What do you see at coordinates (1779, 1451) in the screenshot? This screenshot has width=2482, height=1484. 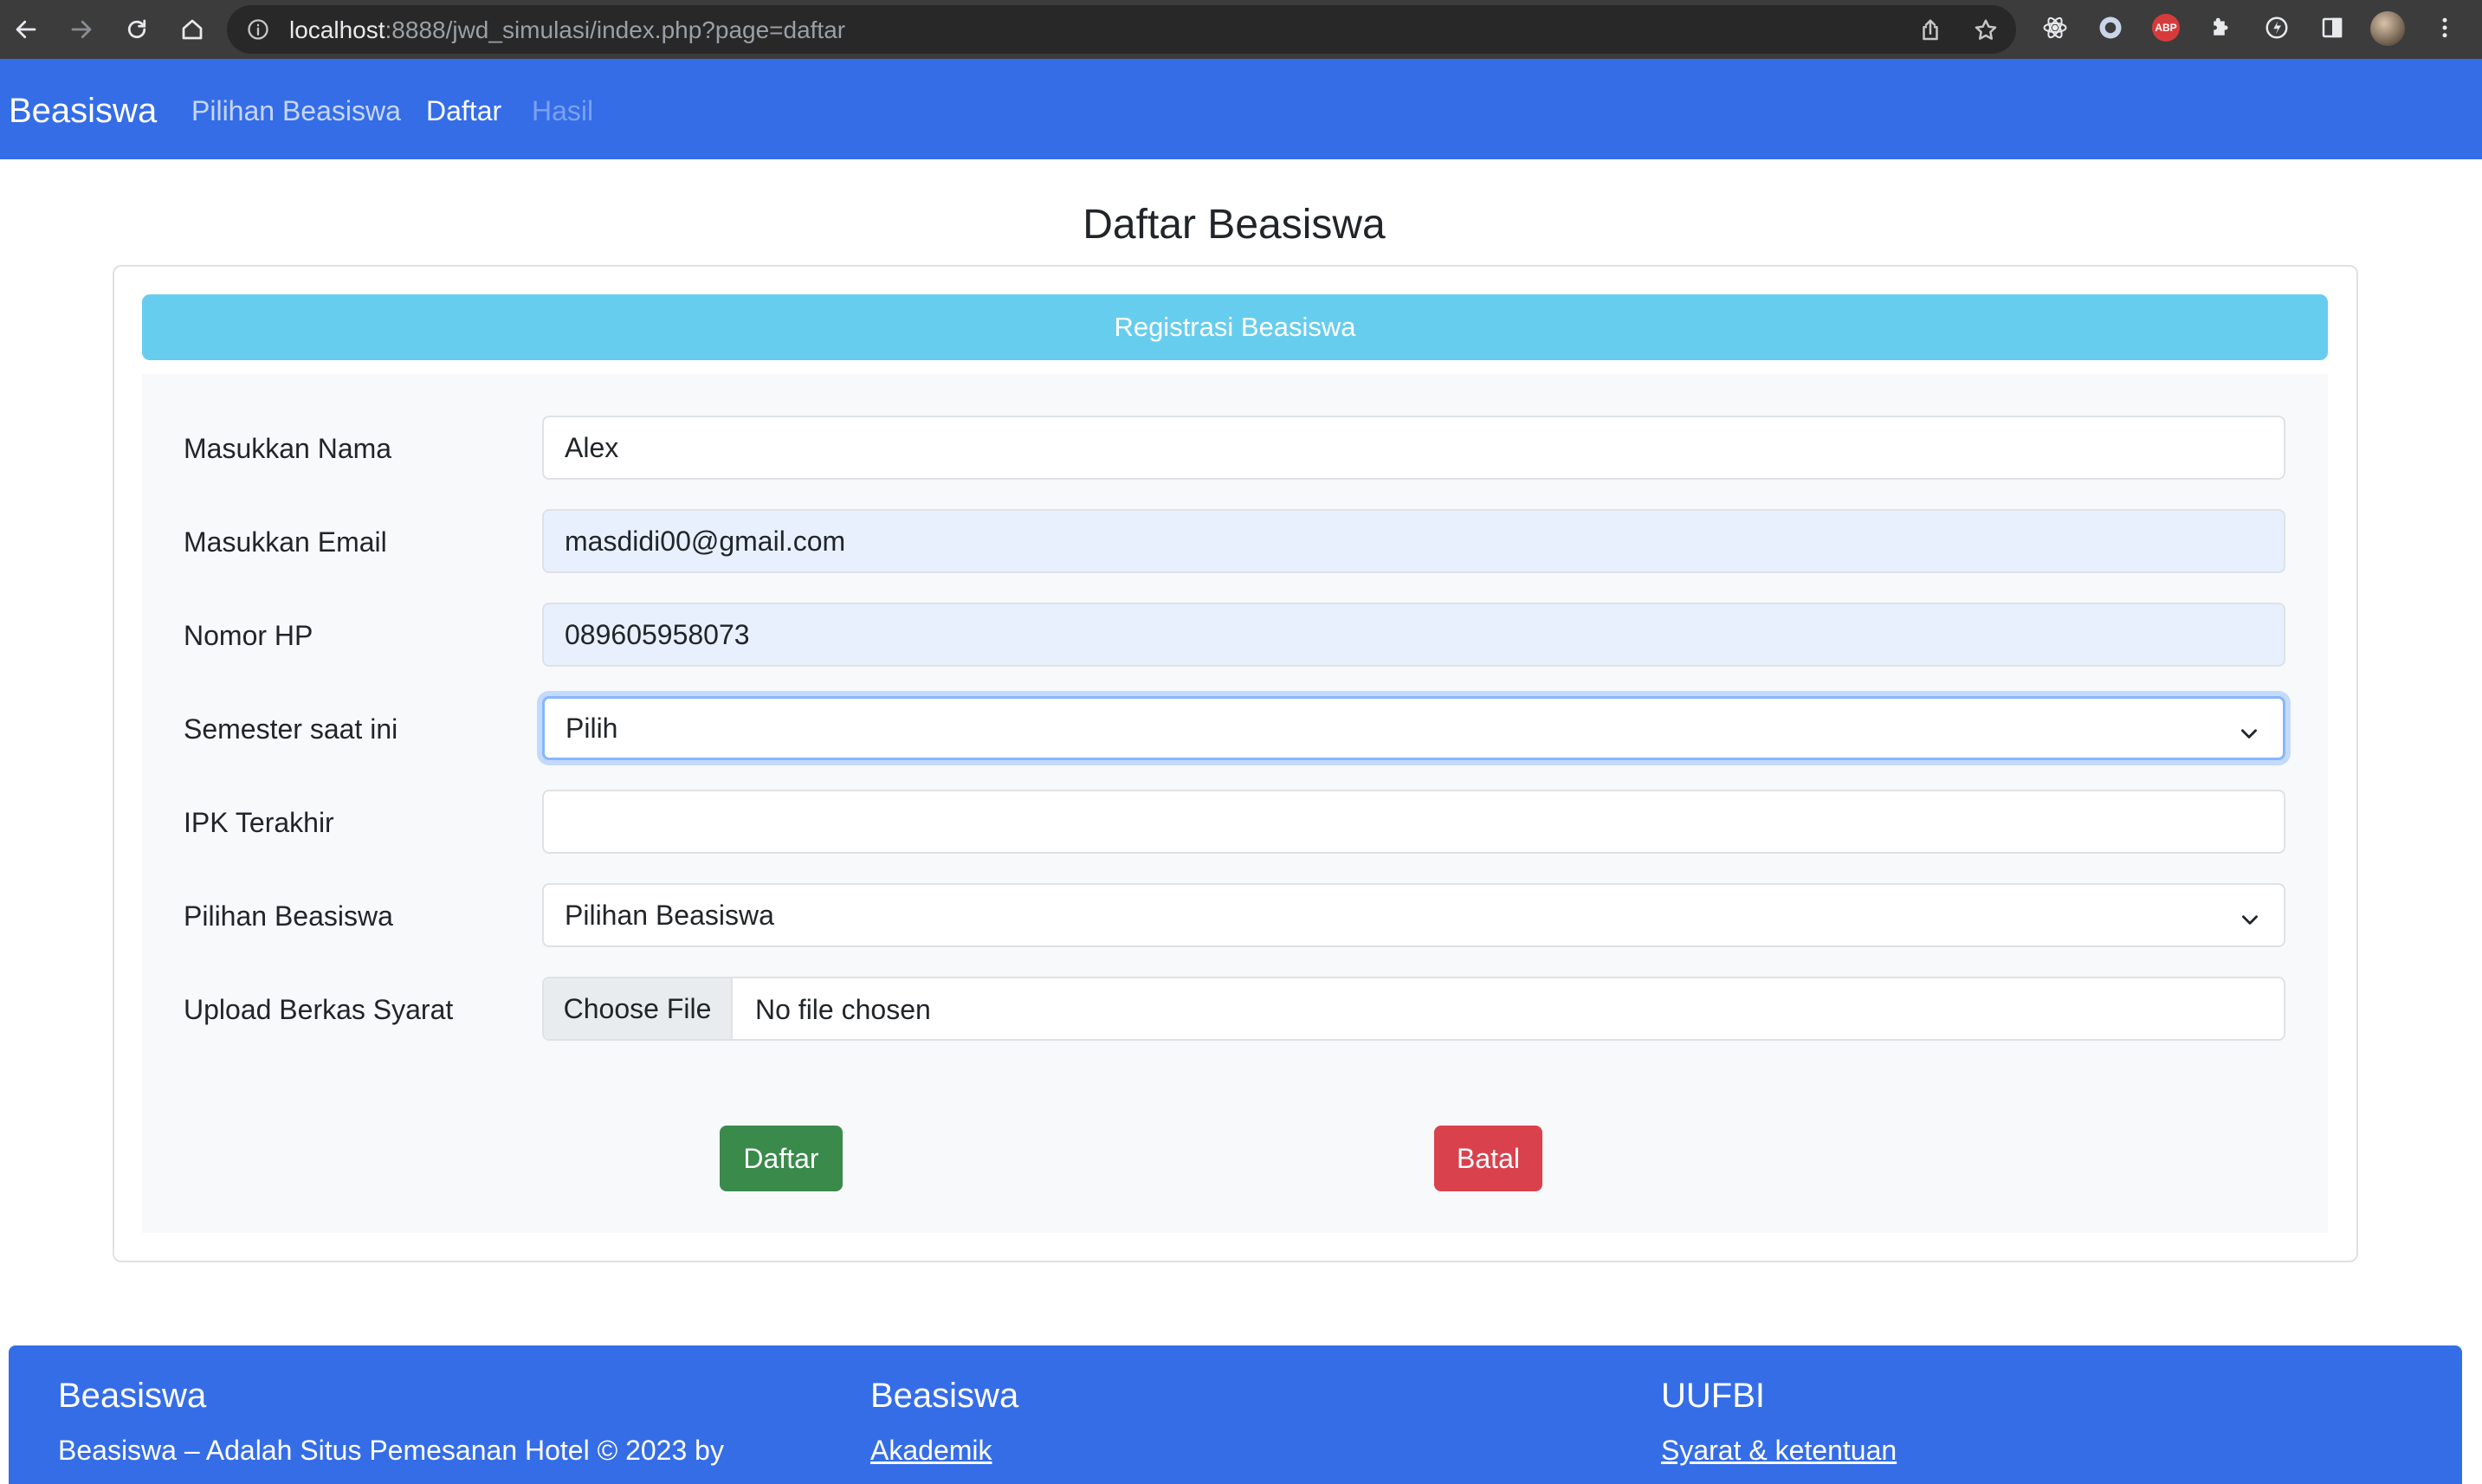 I see `footer-link-syarat: Syarat & ketentuan` at bounding box center [1779, 1451].